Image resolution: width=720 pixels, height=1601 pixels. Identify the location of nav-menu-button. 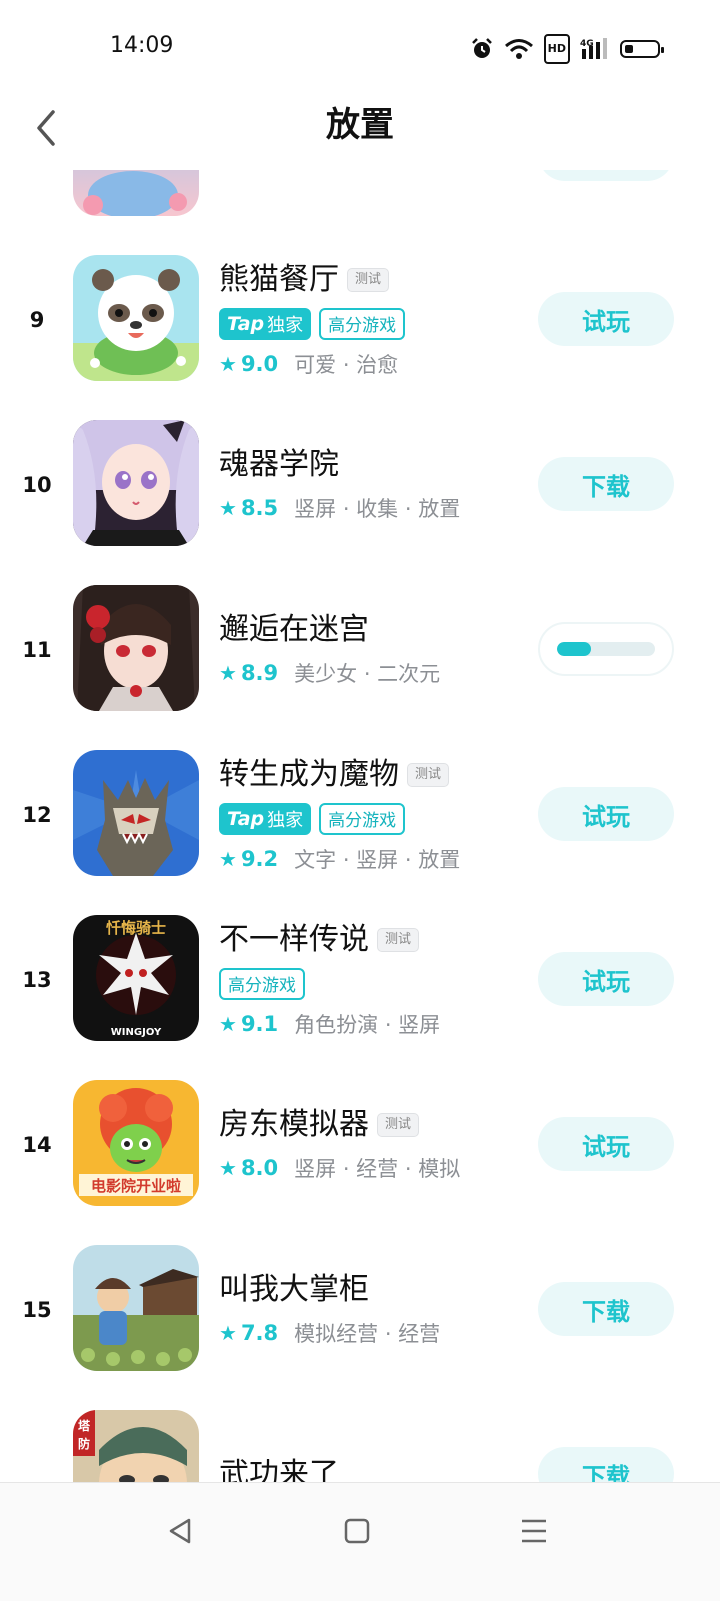
(534, 1531).